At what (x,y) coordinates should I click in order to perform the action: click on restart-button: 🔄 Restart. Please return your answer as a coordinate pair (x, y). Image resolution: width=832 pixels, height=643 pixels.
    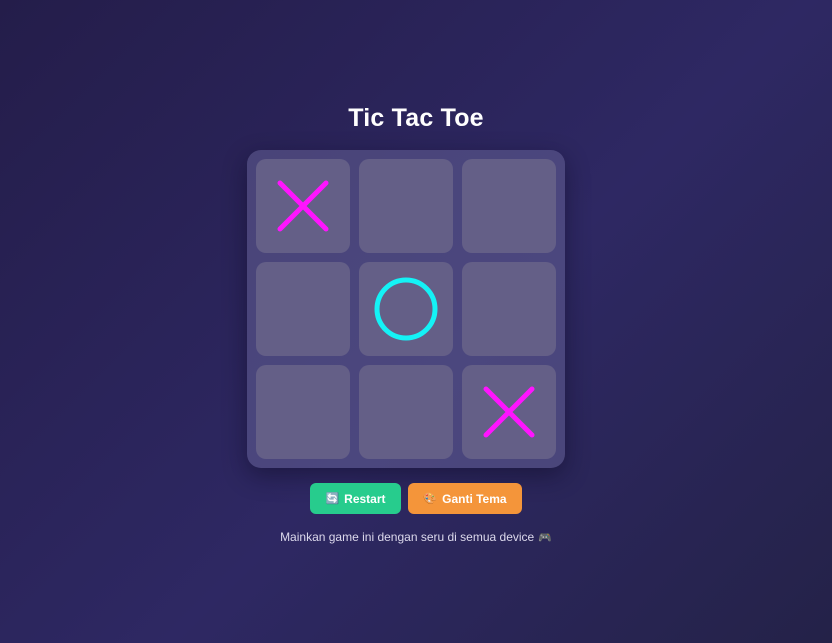
    Looking at the image, I should click on (355, 498).